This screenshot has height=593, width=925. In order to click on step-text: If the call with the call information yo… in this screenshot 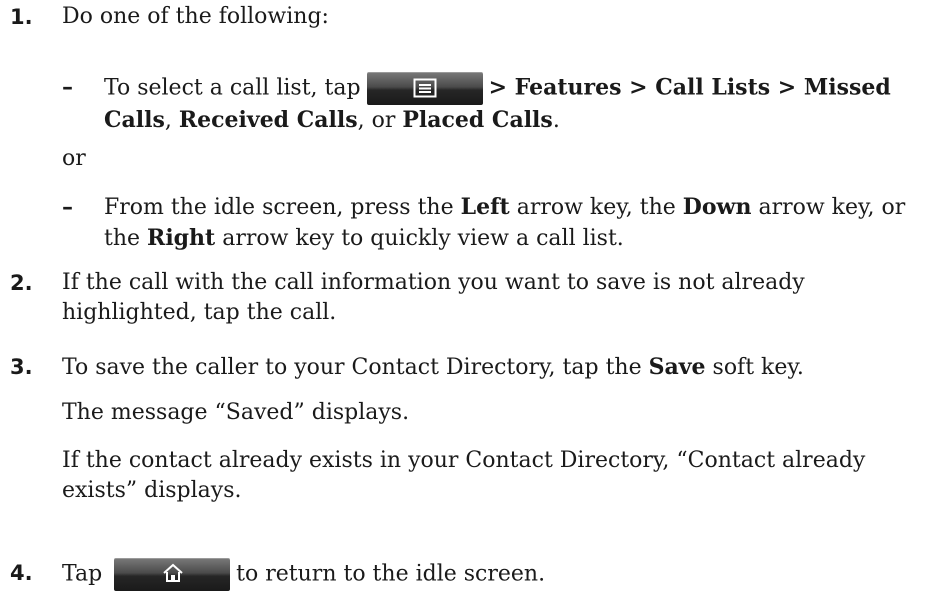, I will do `click(433, 297)`.